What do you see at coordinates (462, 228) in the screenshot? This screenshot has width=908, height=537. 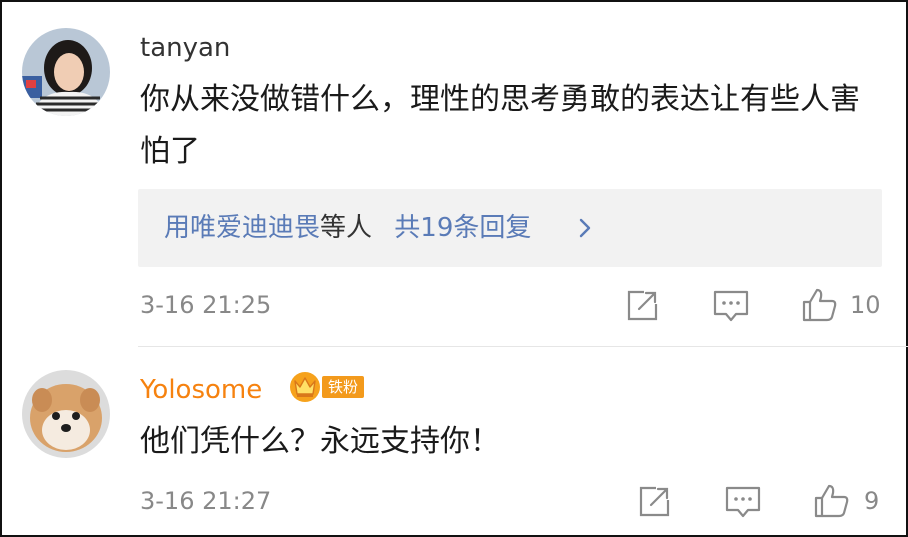 I see `reply-count-link: 共19条回复` at bounding box center [462, 228].